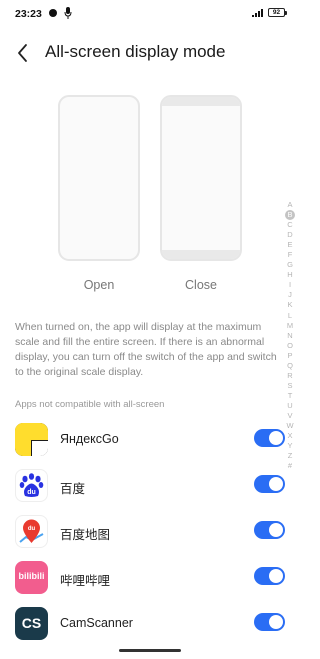  I want to click on home-indicator, so click(150, 650).